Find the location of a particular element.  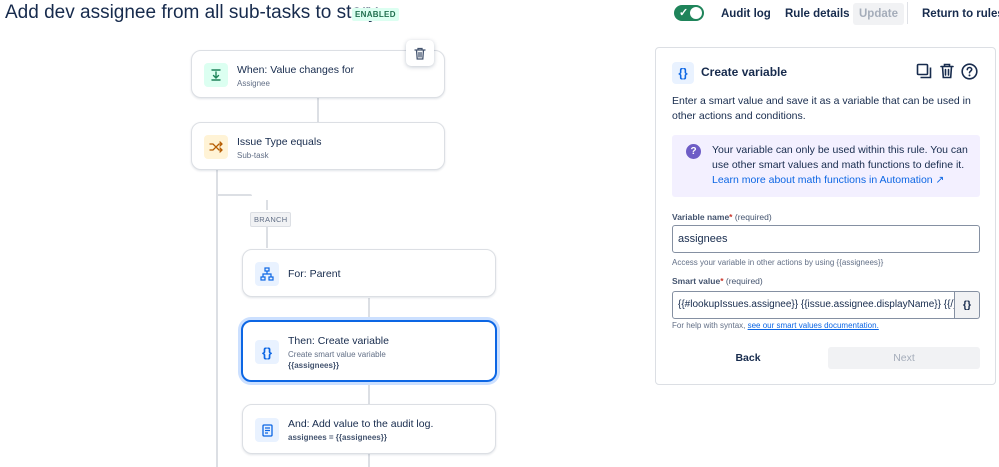

duplicate-icon is located at coordinates (923, 71).